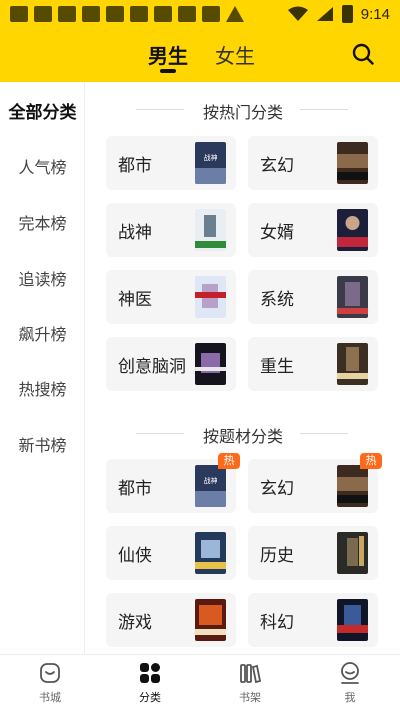  I want to click on bookshelf-icon, so click(251, 674).